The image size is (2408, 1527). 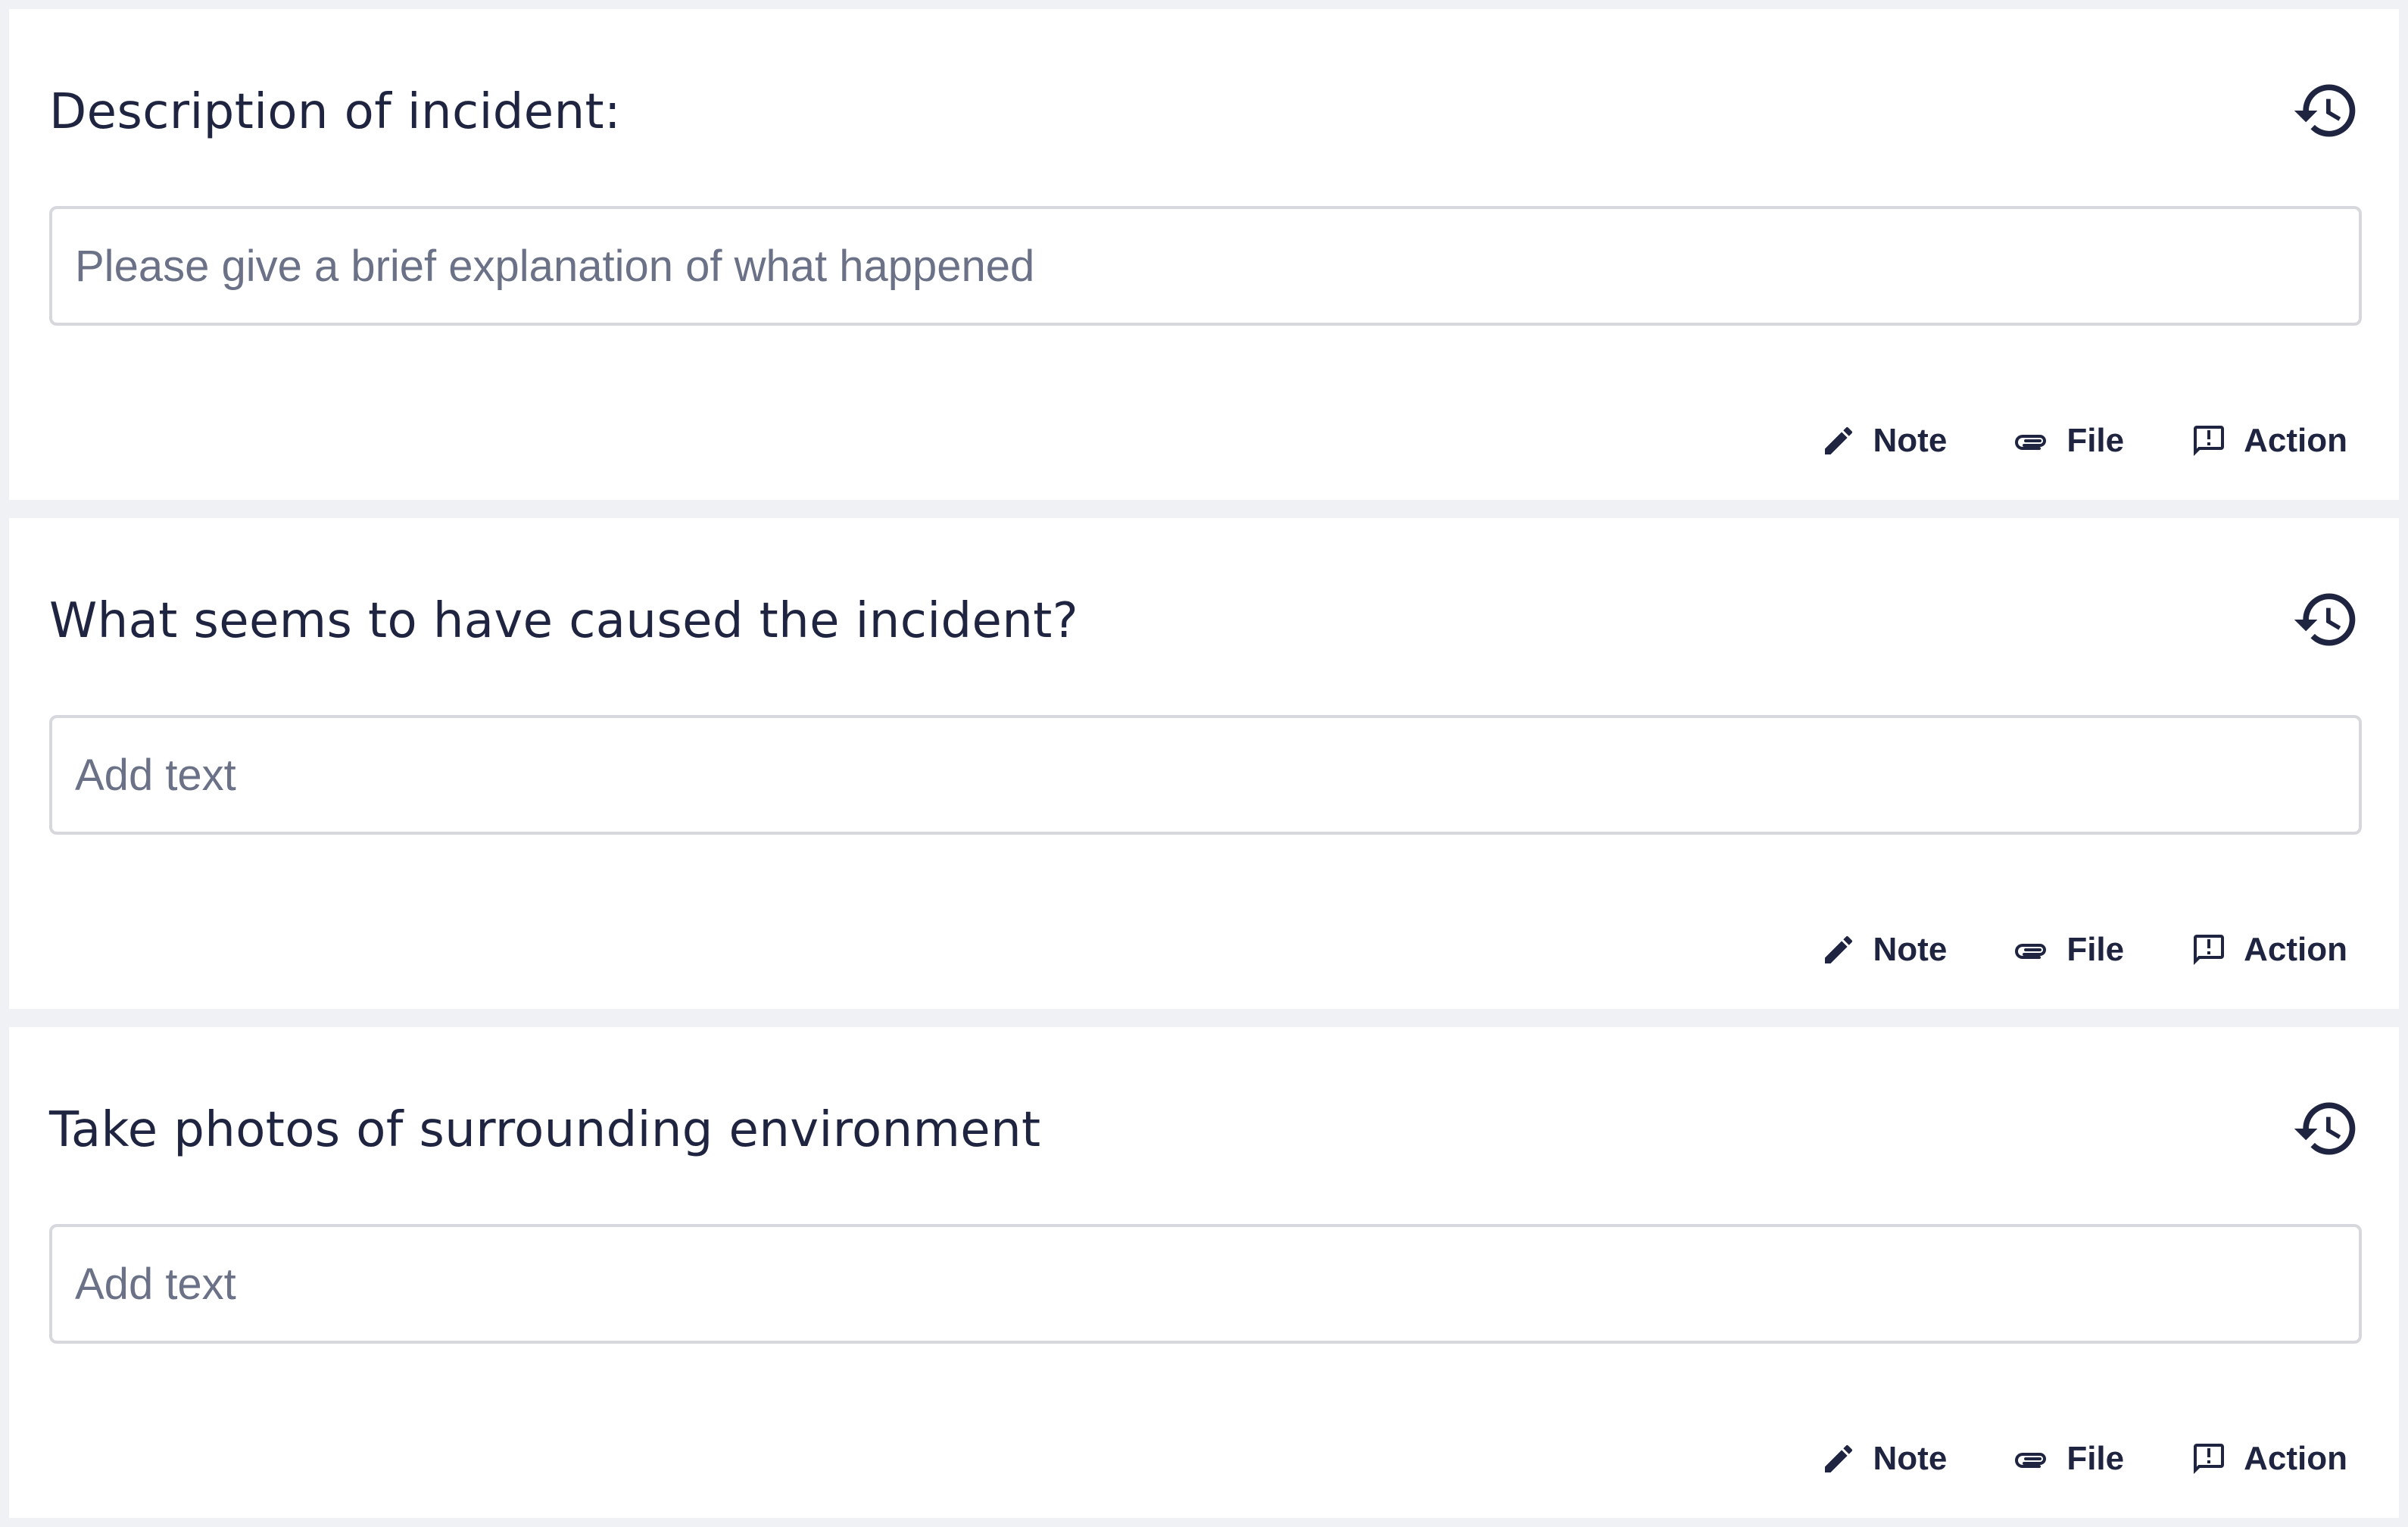 What do you see at coordinates (335, 112) in the screenshot?
I see `question-title: Description of incident:` at bounding box center [335, 112].